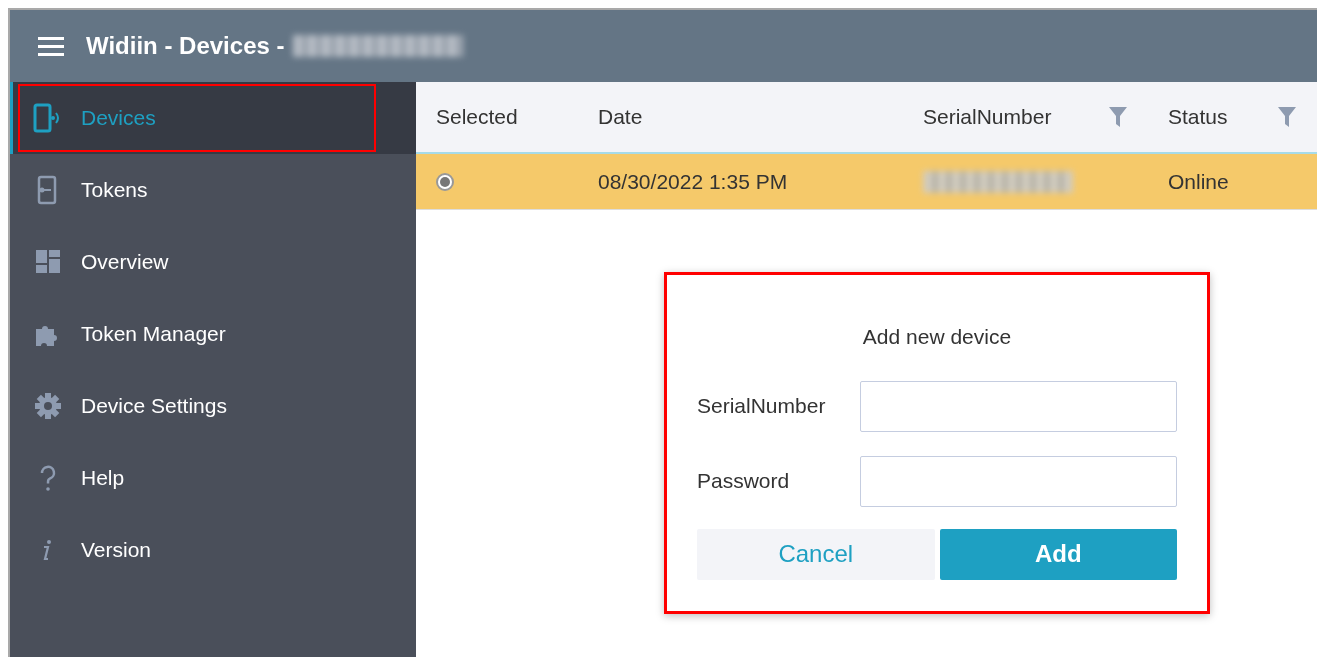 This screenshot has width=1317, height=657. Describe the element at coordinates (185, 46) in the screenshot. I see `window-title: Widiin - Devices -` at that location.